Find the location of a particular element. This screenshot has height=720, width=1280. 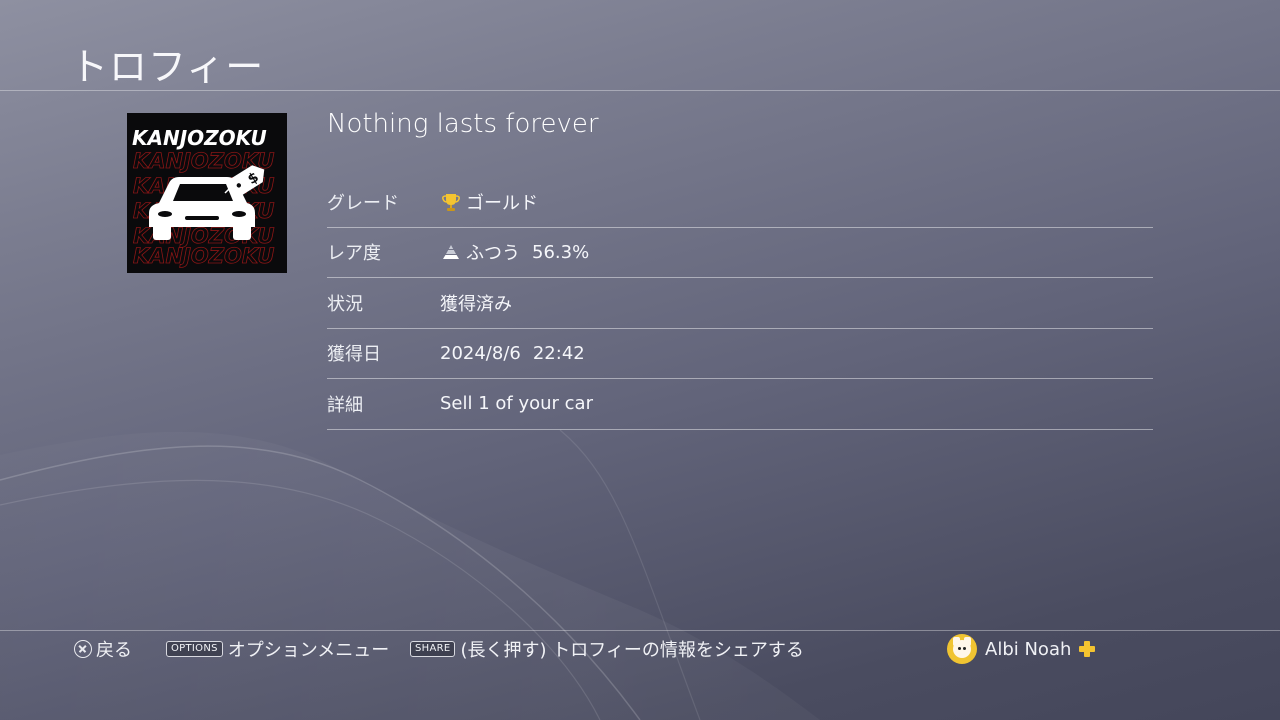

user-info: Albi Noah is located at coordinates (1021, 649).